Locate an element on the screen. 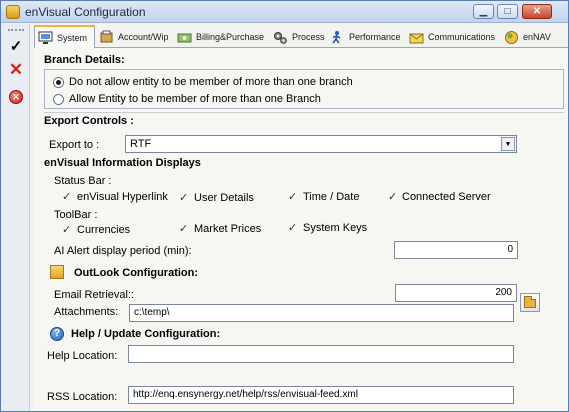  tab-label: Performance is located at coordinates (375, 37).